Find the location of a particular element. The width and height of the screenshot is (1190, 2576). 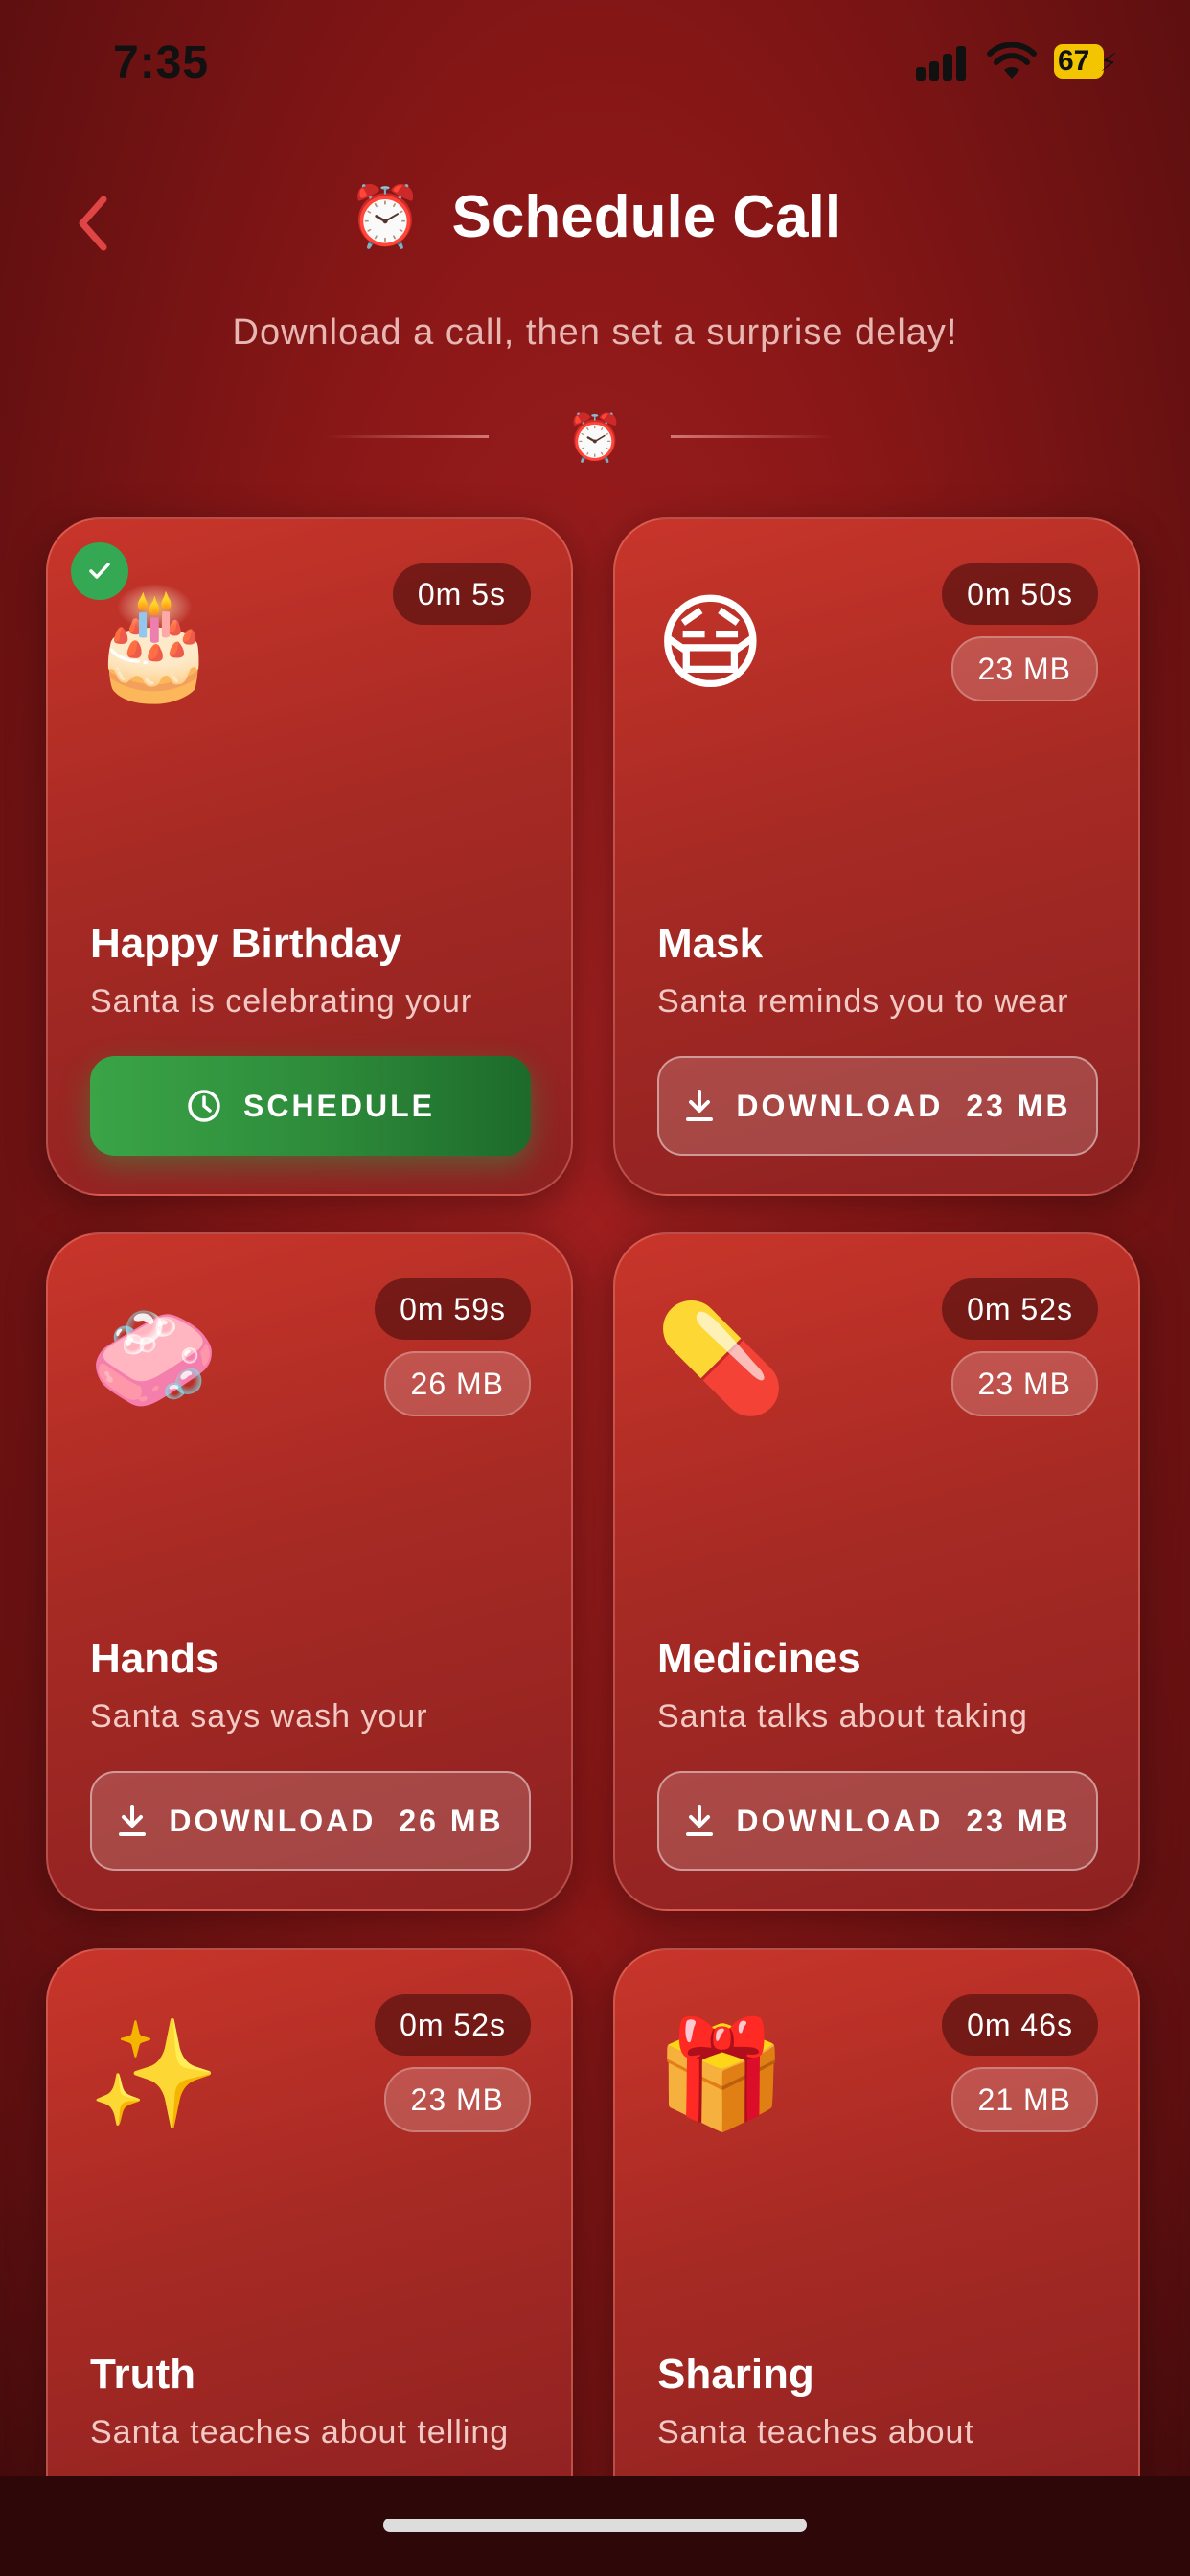

call-description: Santa teaches about telling is located at coordinates (300, 2432).